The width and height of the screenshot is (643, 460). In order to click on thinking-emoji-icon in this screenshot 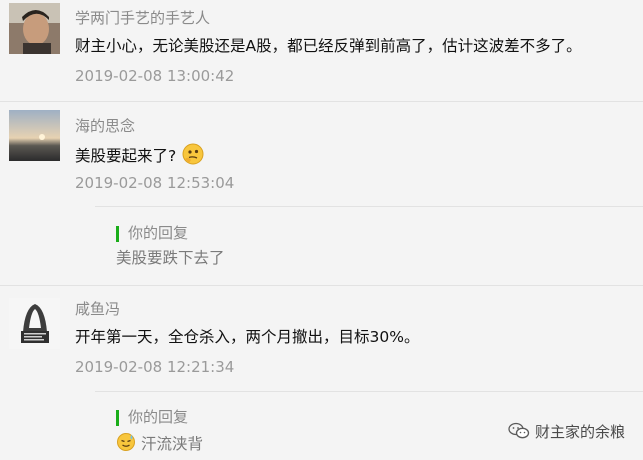, I will do `click(193, 156)`.